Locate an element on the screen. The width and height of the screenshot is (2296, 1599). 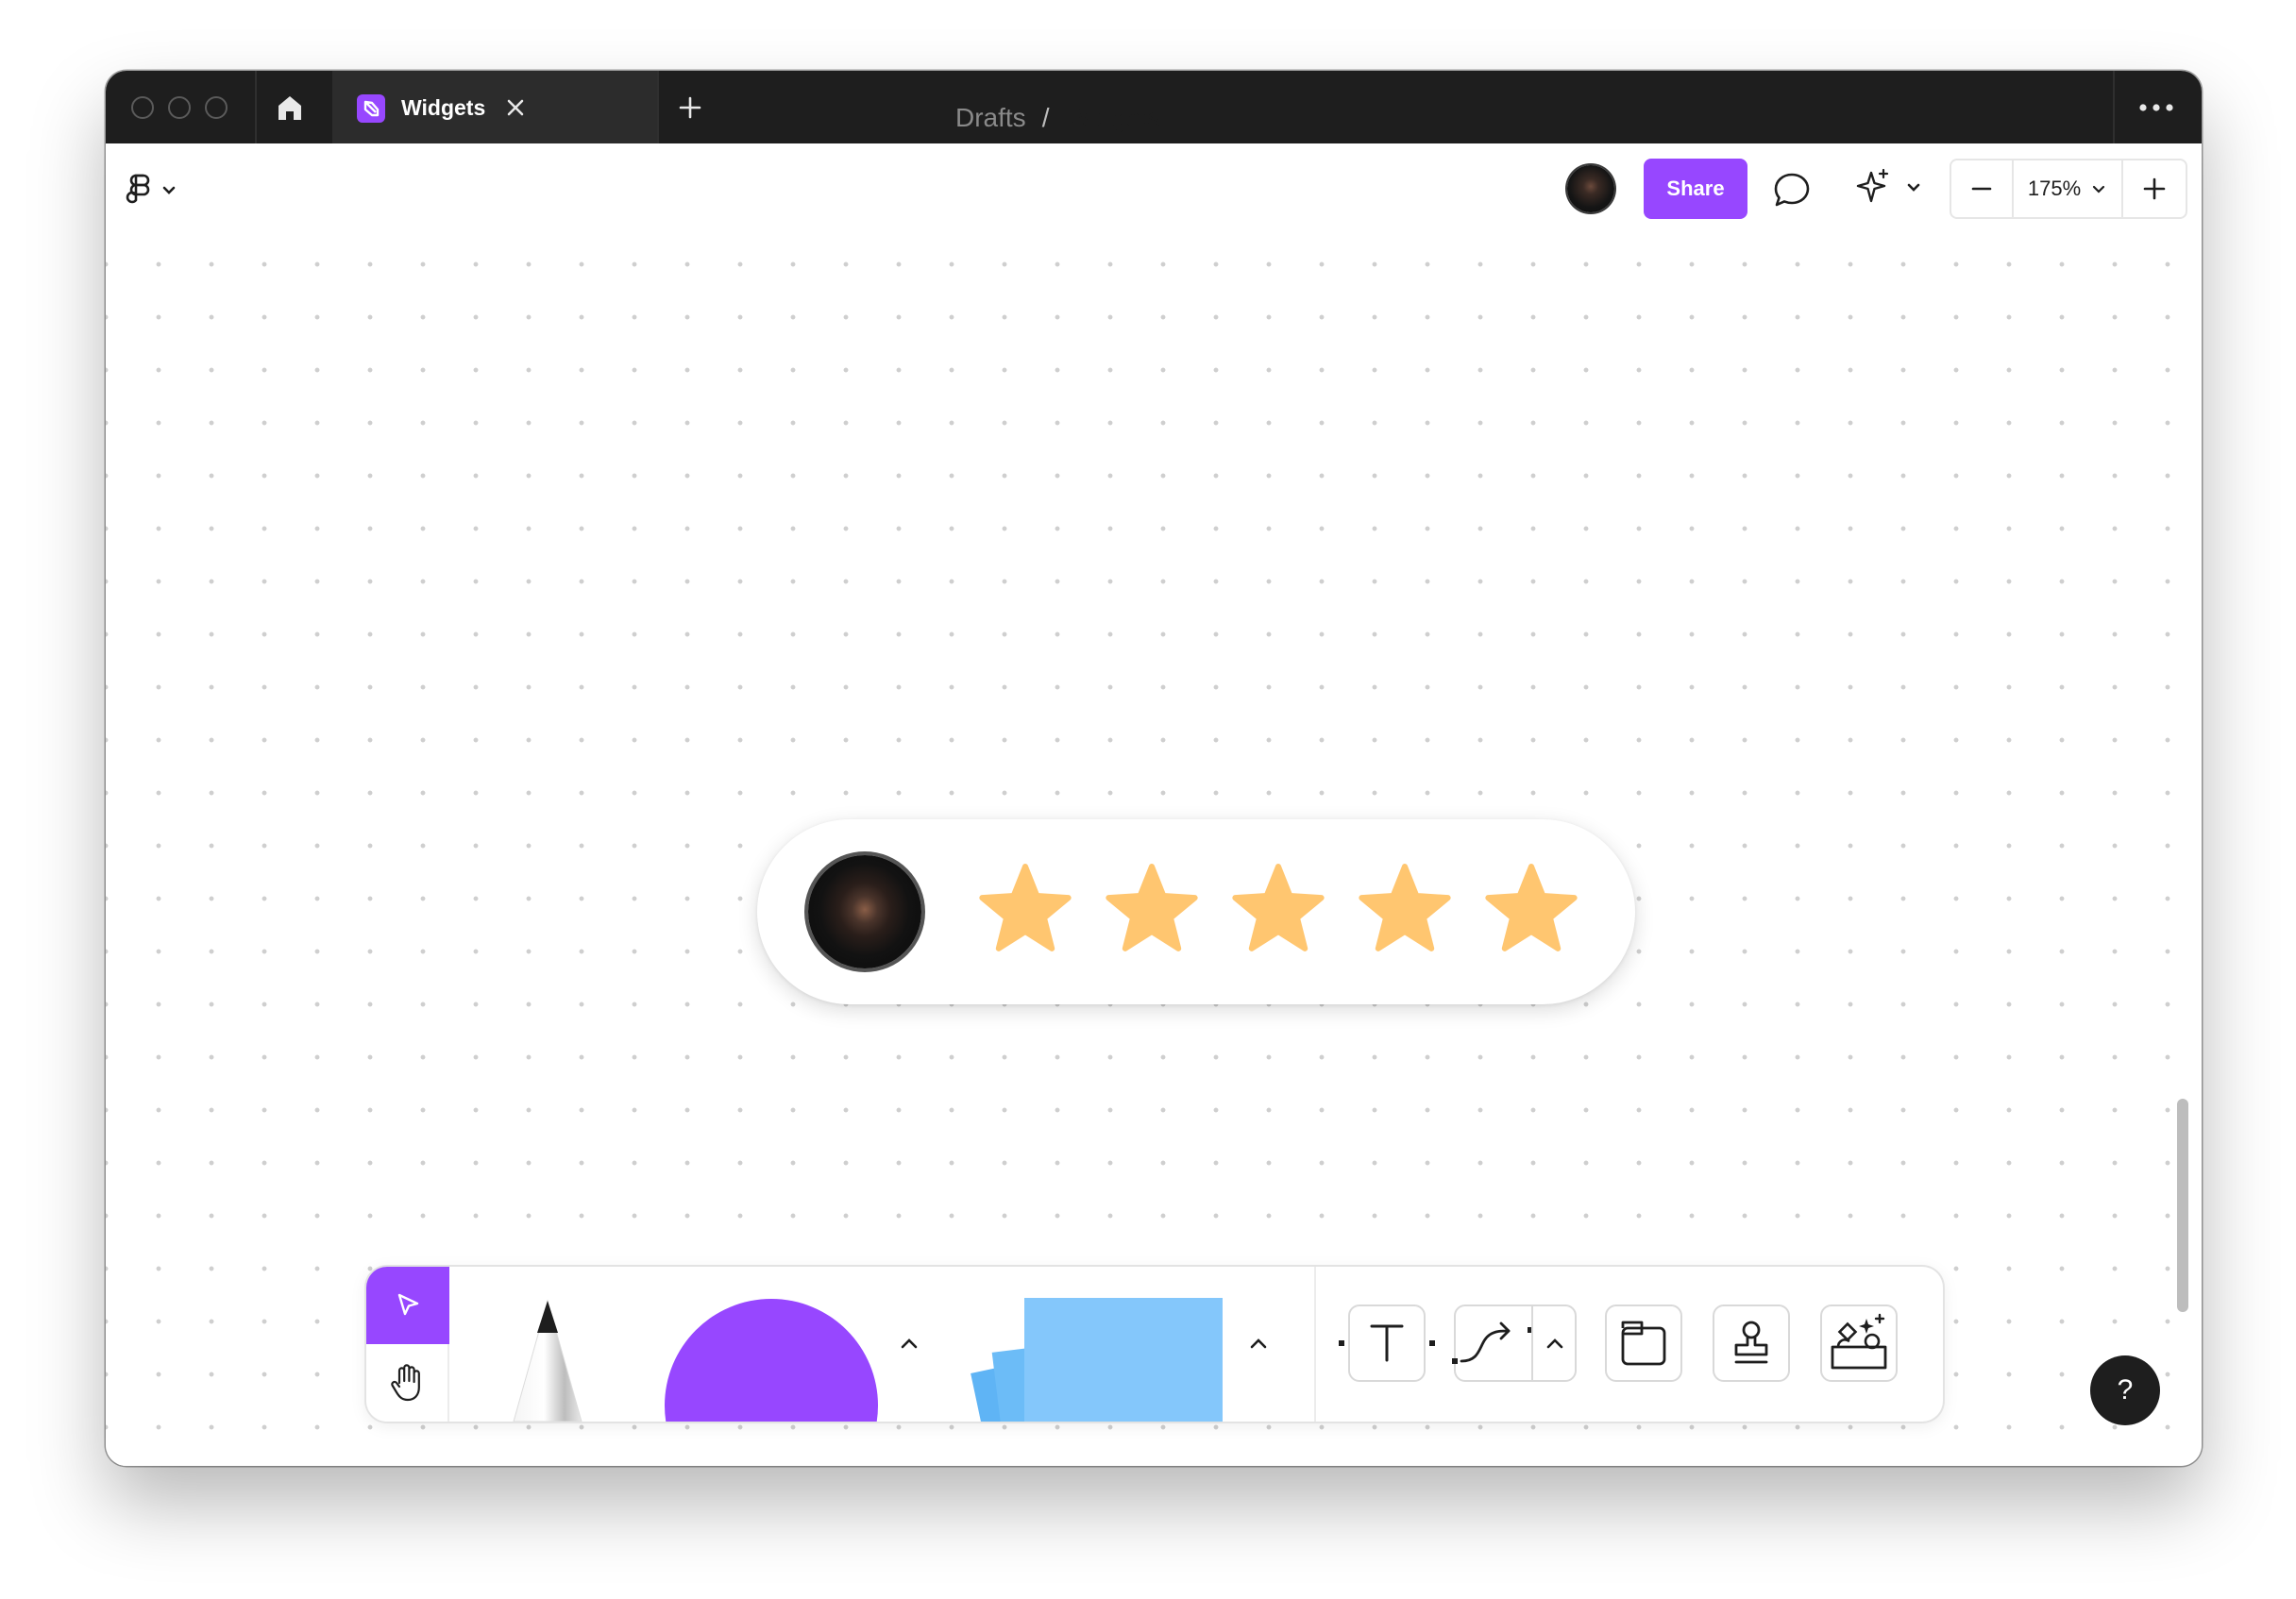
breadcrumb-drafts: Drafts is located at coordinates (990, 118).